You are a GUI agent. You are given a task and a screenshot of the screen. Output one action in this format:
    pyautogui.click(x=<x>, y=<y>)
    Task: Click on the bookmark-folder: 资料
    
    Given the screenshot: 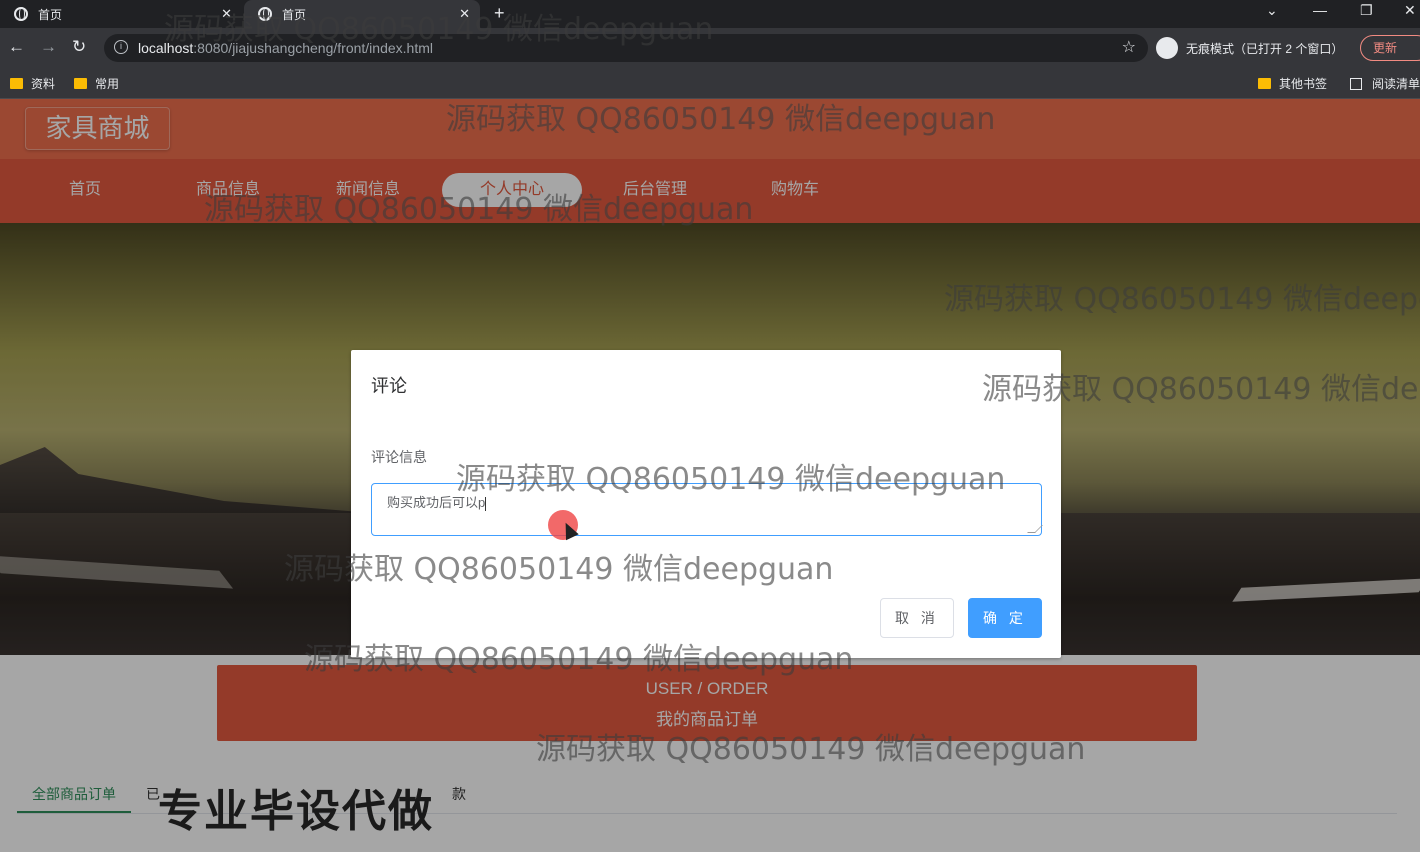 What is the action you would take?
    pyautogui.click(x=32, y=83)
    